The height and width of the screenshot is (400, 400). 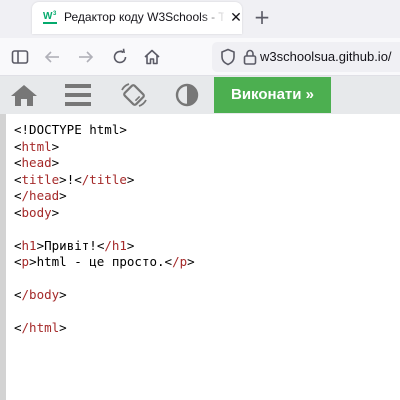 What do you see at coordinates (228, 57) in the screenshot?
I see `shield-icon` at bounding box center [228, 57].